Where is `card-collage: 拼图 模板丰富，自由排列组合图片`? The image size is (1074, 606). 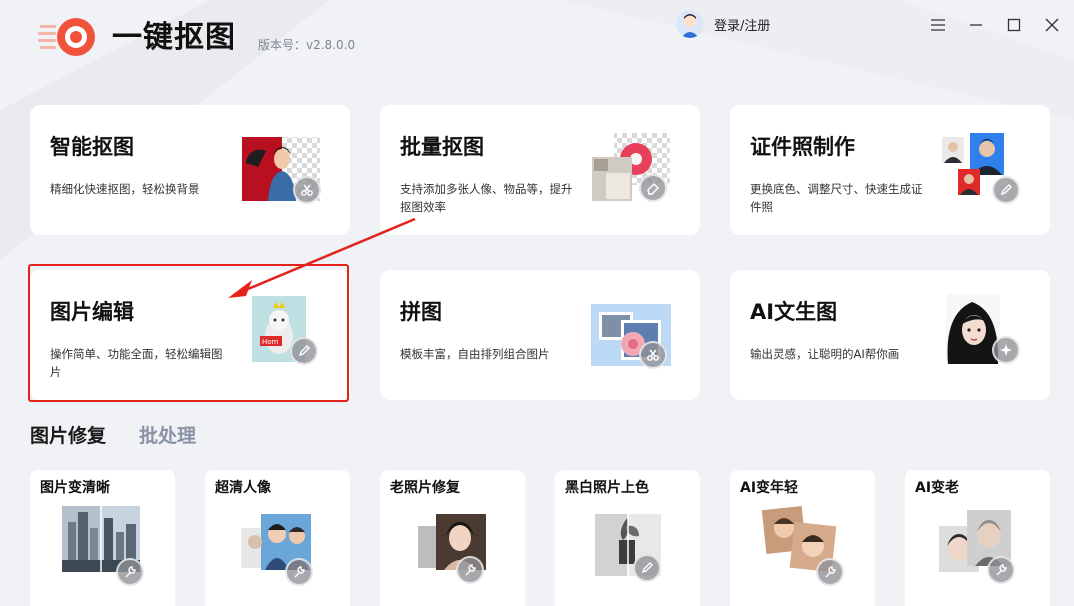
card-collage: 拼图 模板丰富，自由排列组合图片 is located at coordinates (540, 335).